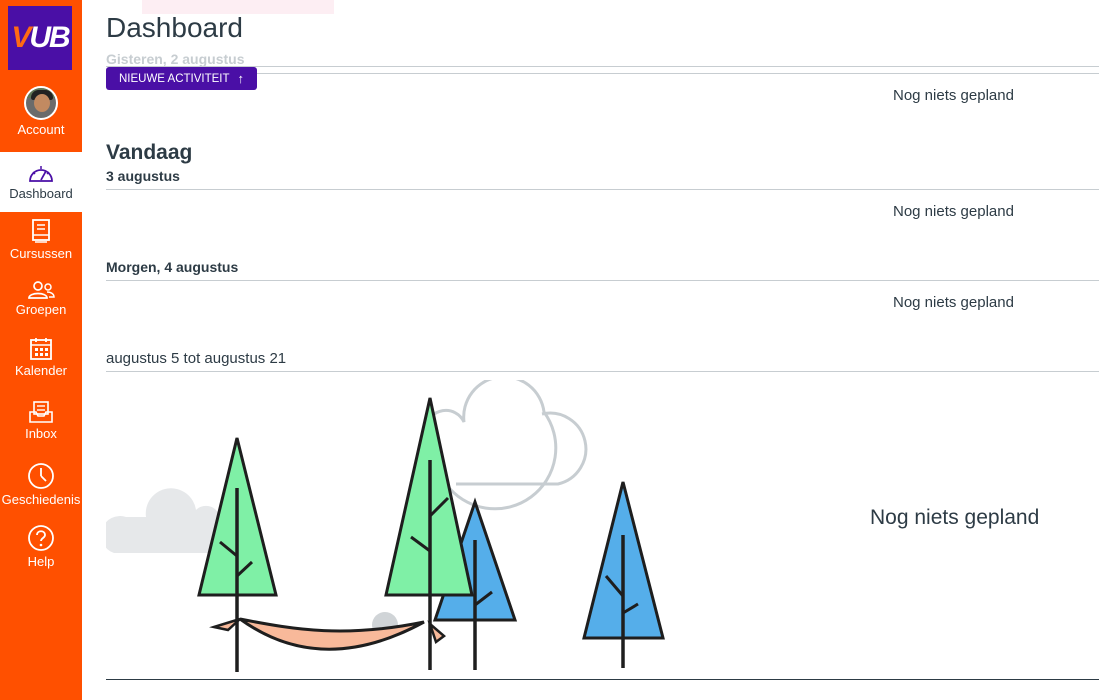  Describe the element at coordinates (174, 27) in the screenshot. I see `page-title: Dashboard` at that location.